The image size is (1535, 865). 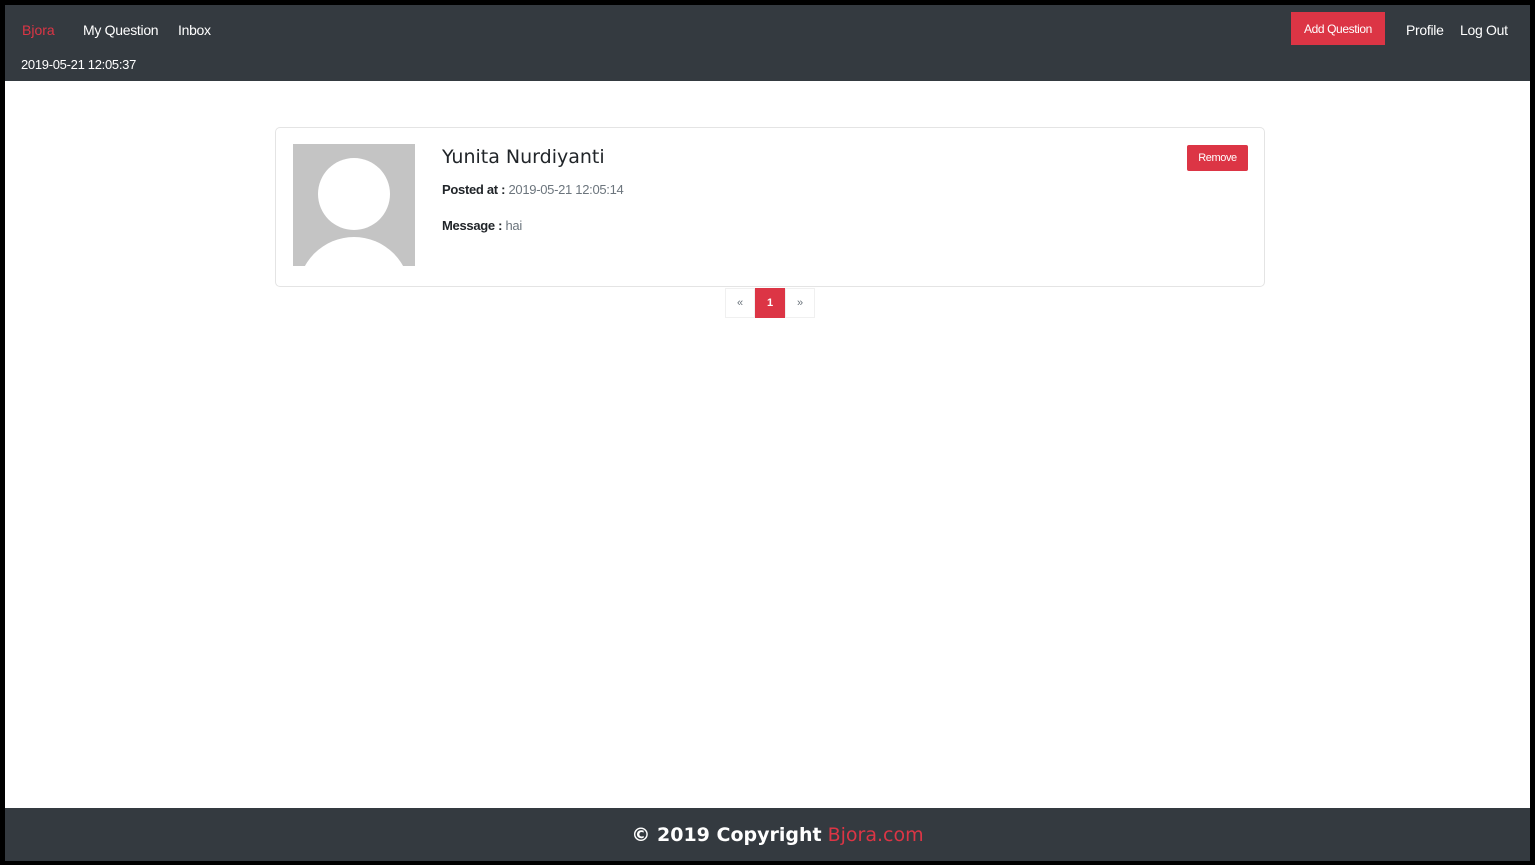 I want to click on posted-at-row: Posted at : 2019-05-21 12:05:14, so click(x=533, y=189).